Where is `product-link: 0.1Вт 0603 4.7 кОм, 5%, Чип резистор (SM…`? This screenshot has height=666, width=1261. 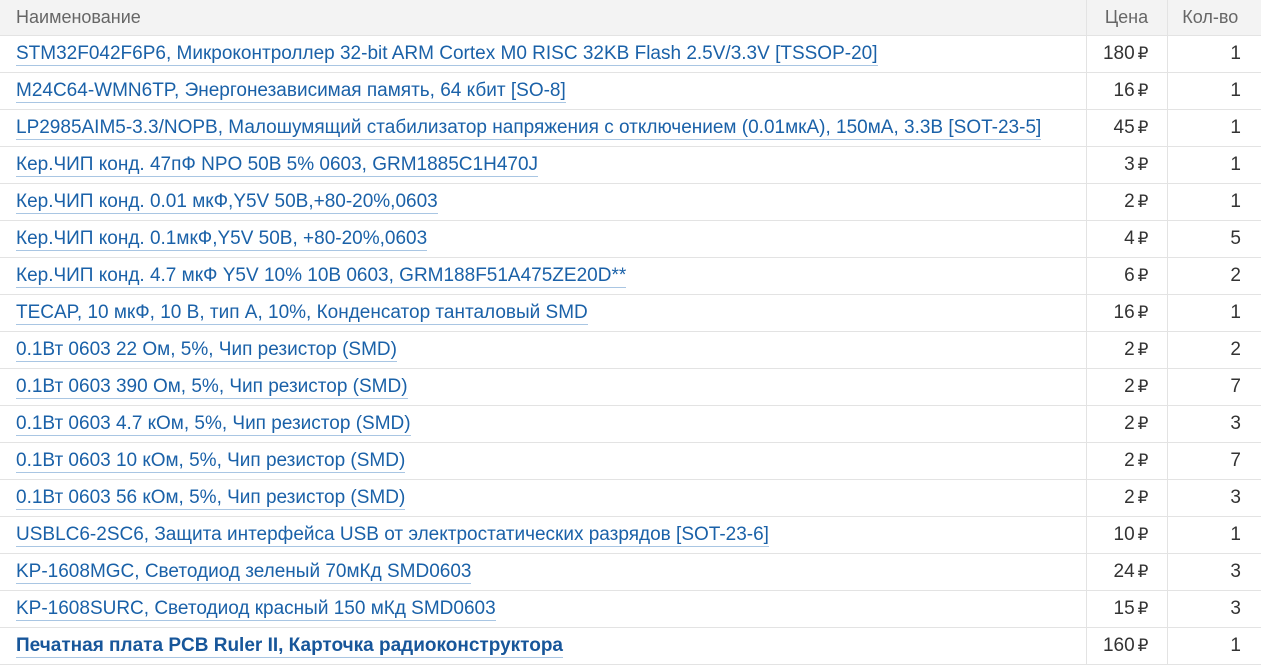
product-link: 0.1Вт 0603 4.7 кОм, 5%, Чип резистор (SM… is located at coordinates (213, 424).